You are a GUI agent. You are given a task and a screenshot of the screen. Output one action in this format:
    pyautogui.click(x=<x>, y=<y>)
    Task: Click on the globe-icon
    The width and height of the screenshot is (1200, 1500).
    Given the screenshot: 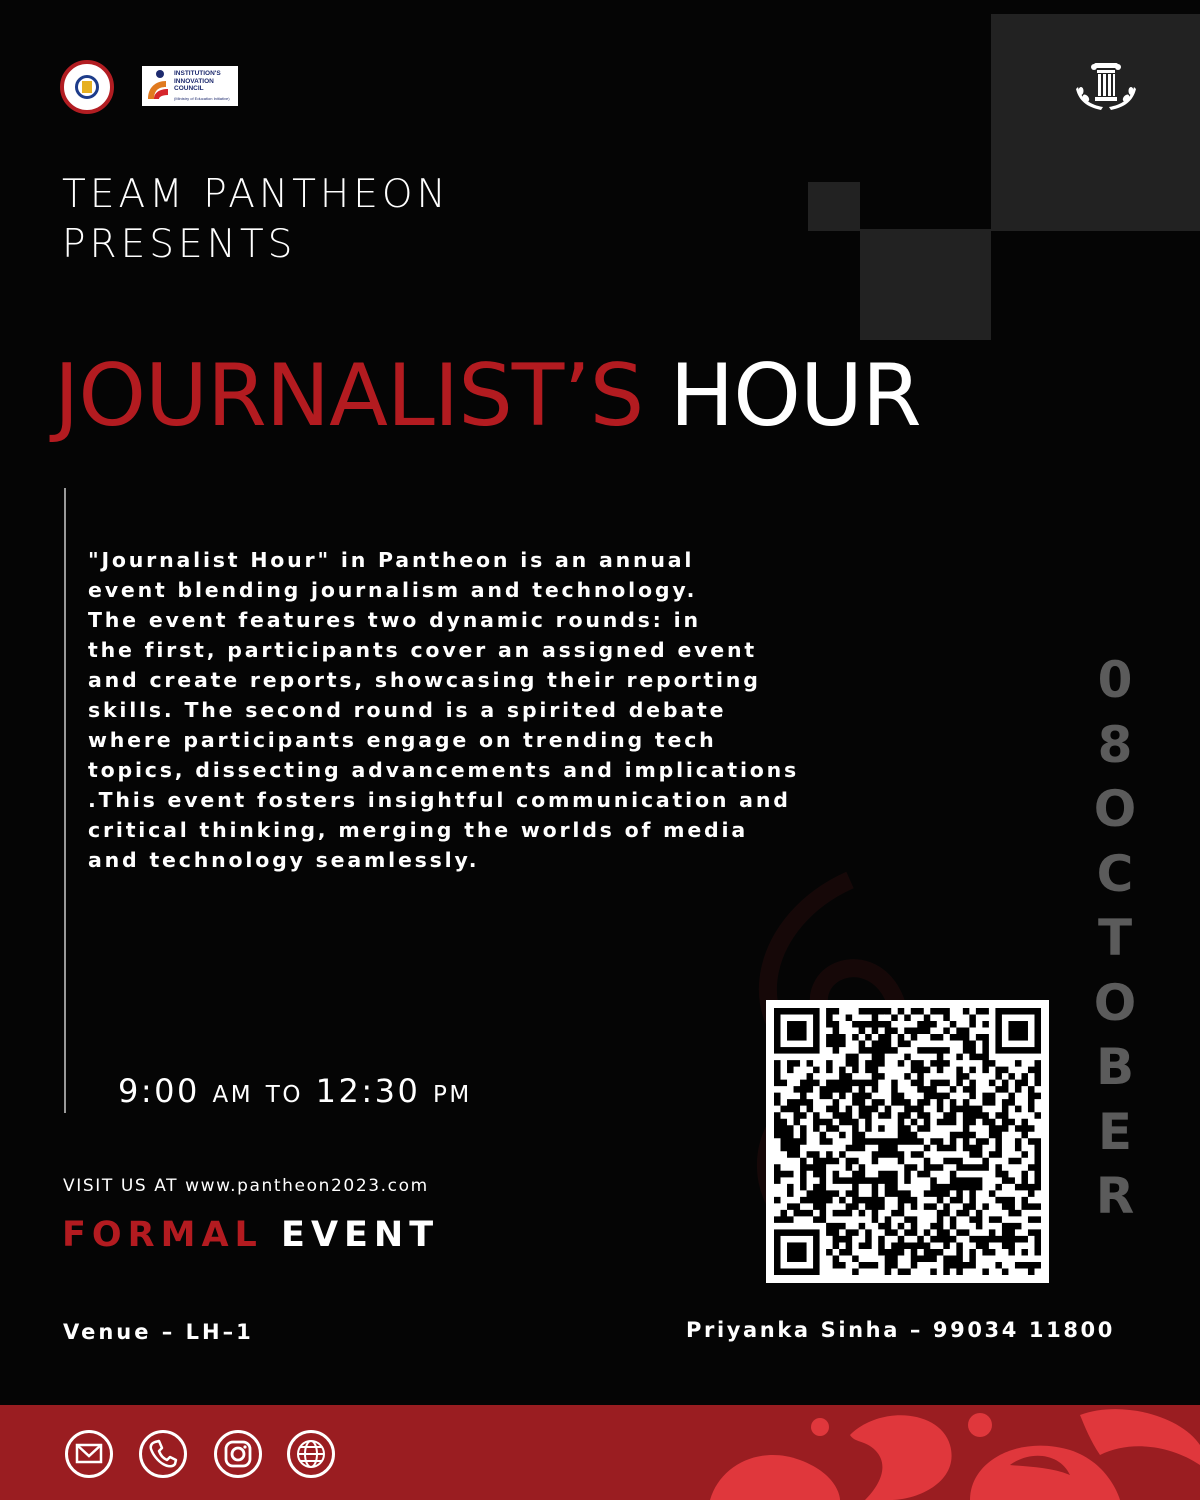 What is the action you would take?
    pyautogui.click(x=311, y=1454)
    